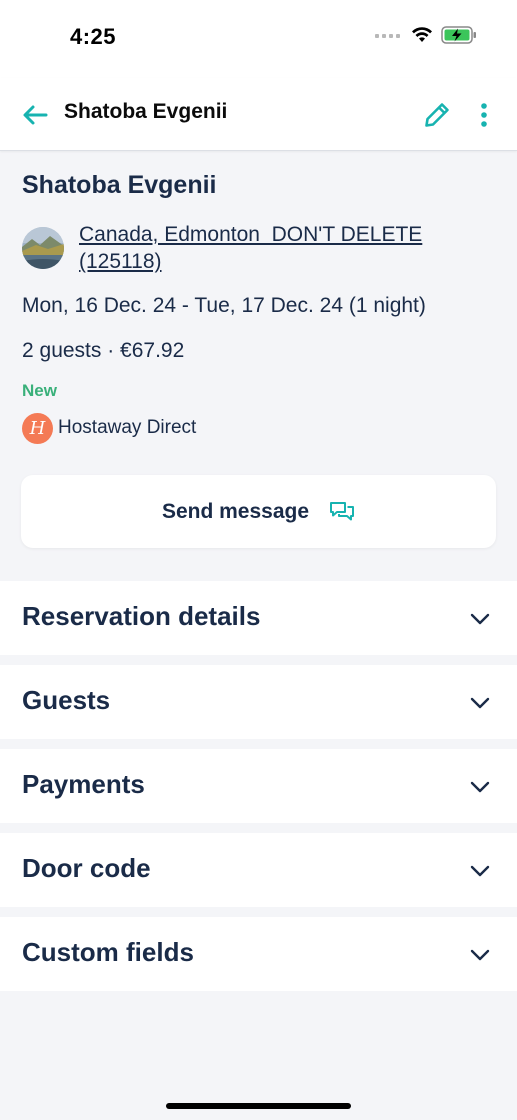 This screenshot has height=1120, width=517. I want to click on status-bar: 4:25, so click(258, 39).